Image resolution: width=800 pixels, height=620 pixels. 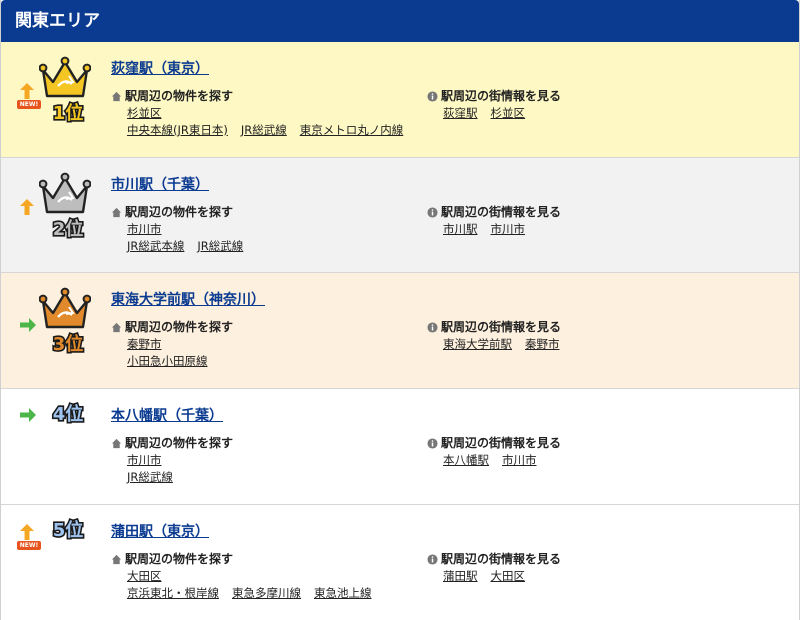 I want to click on town-info-links: 市川駅 市川市, so click(x=494, y=229).